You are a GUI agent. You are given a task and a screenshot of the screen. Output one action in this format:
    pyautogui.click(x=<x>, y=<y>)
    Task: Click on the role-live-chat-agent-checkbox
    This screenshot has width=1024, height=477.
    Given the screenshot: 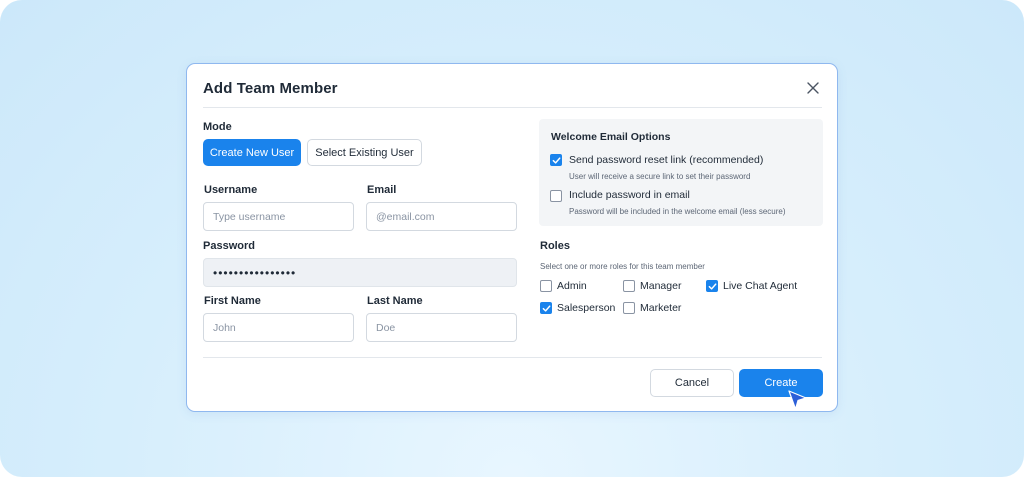 What is the action you would take?
    pyautogui.click(x=712, y=286)
    